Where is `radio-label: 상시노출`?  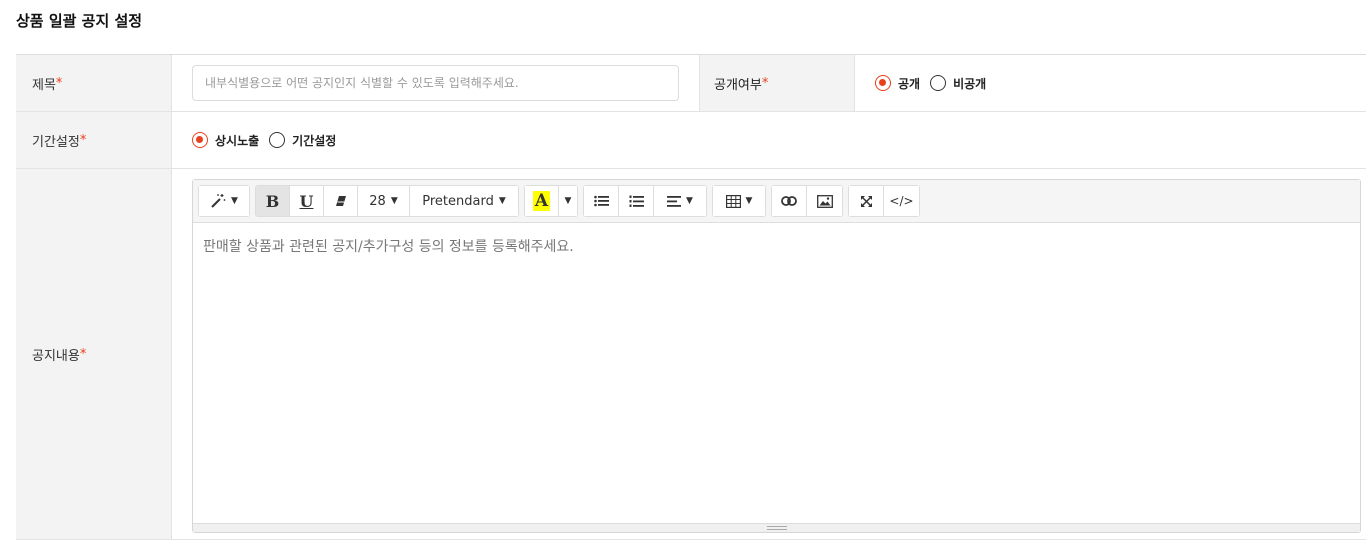
radio-label: 상시노출 is located at coordinates (237, 140).